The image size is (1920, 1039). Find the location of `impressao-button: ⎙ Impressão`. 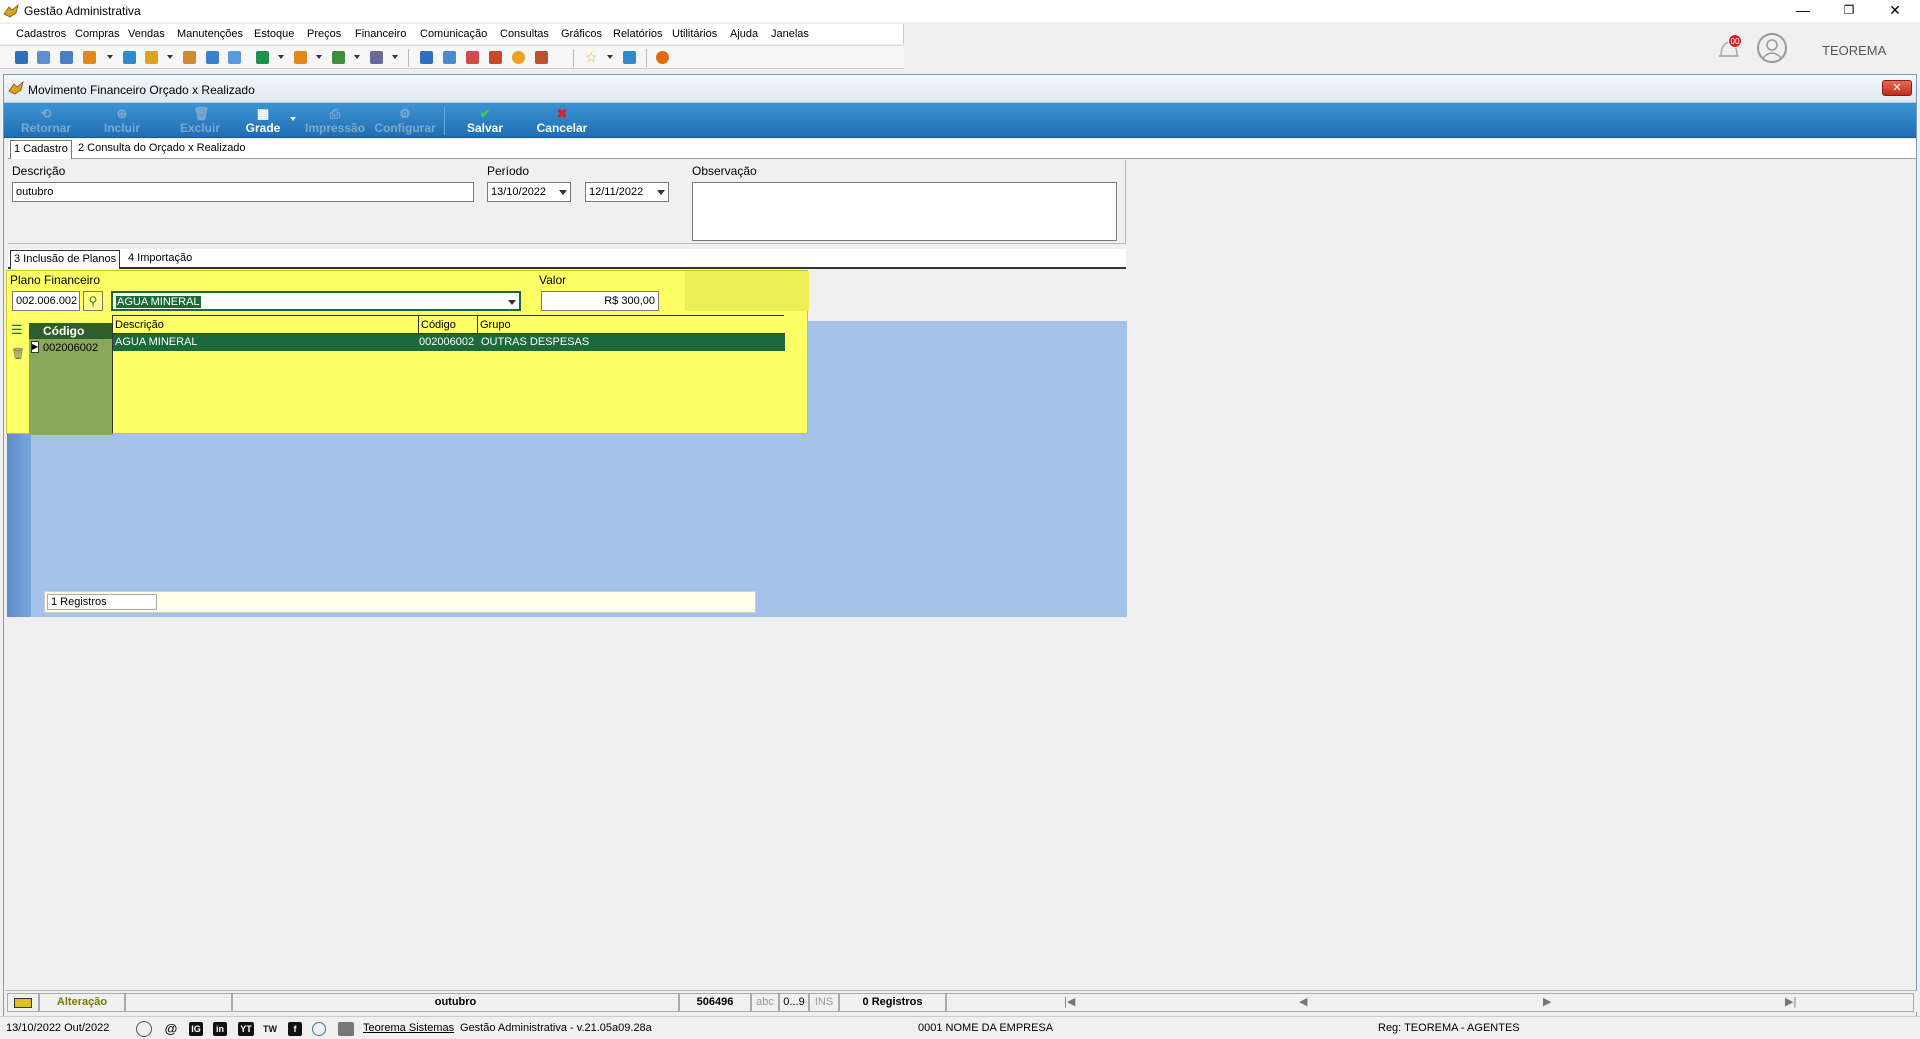

impressao-button: ⎙ Impressão is located at coordinates (335, 121).